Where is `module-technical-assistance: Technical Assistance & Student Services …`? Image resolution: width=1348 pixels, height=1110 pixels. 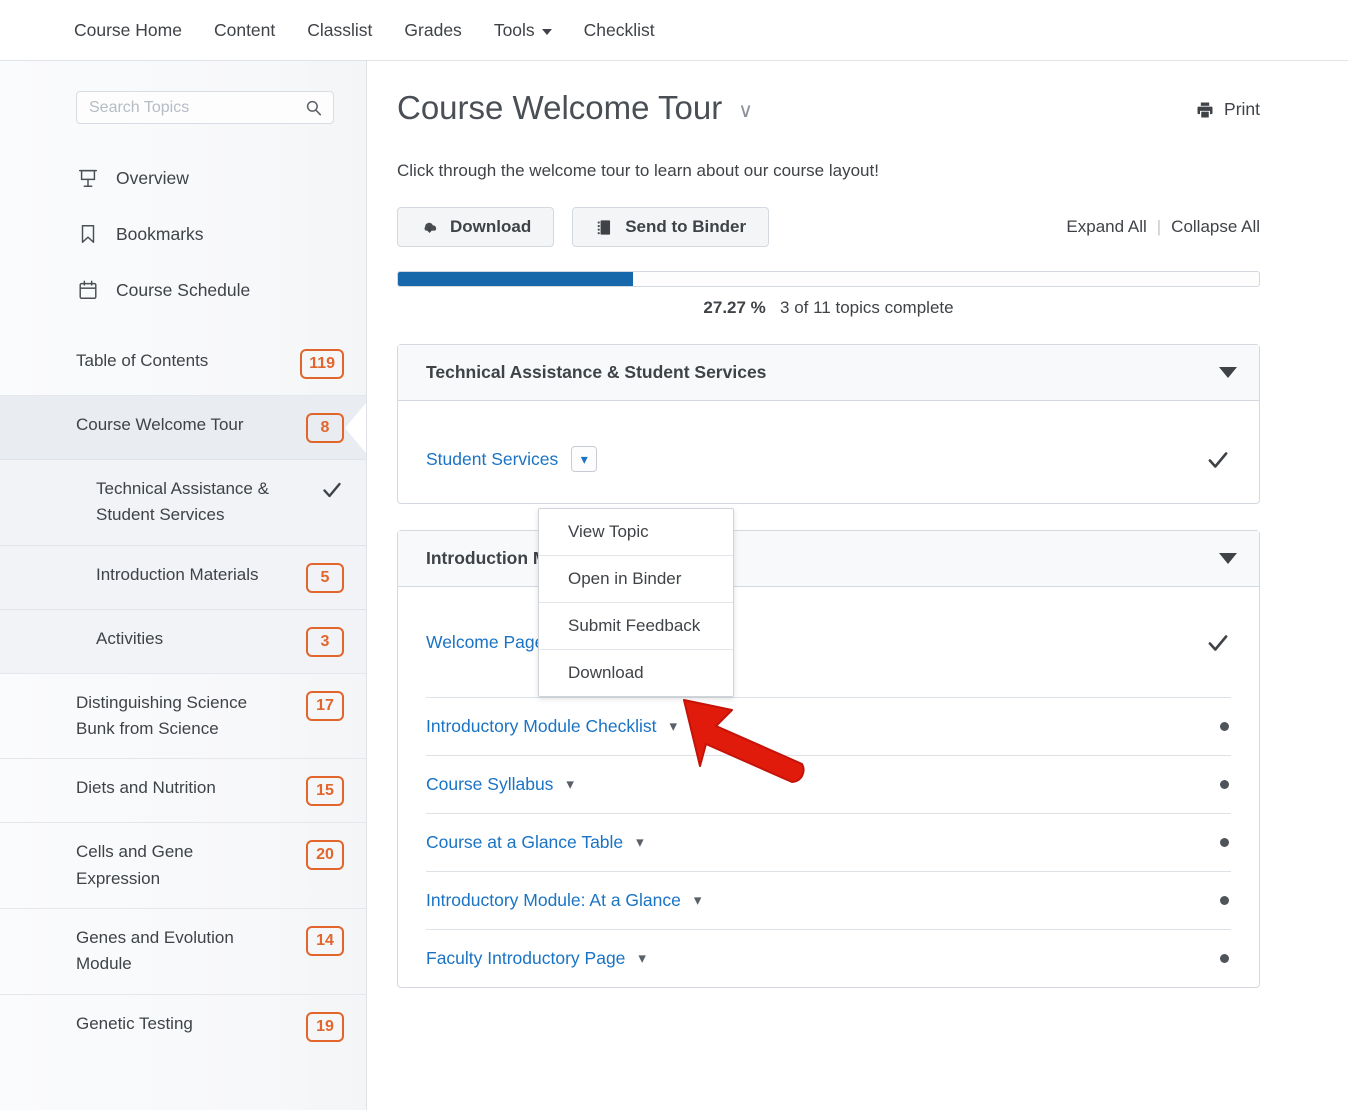 module-technical-assistance: Technical Assistance & Student Services … is located at coordinates (828, 424).